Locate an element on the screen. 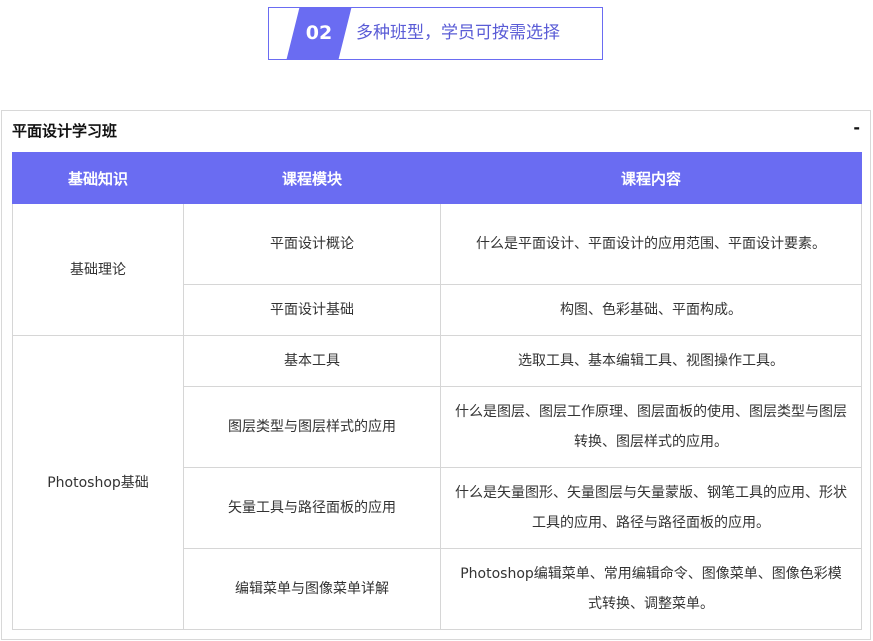  content-cell: 选取工具、基本编辑工具、视图操作工具。 is located at coordinates (651, 361).